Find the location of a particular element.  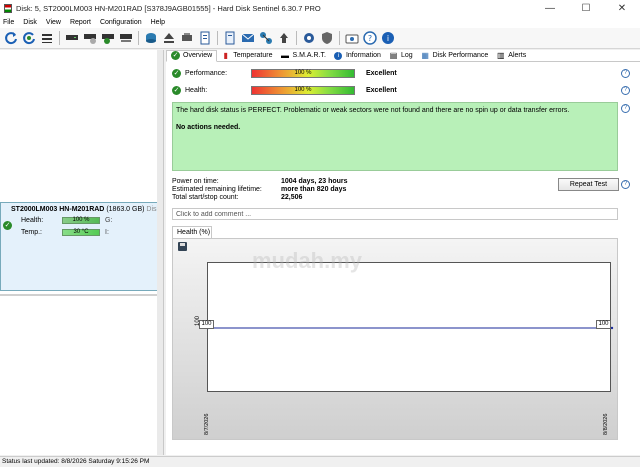

performance-bar: 100 % is located at coordinates (303, 73).